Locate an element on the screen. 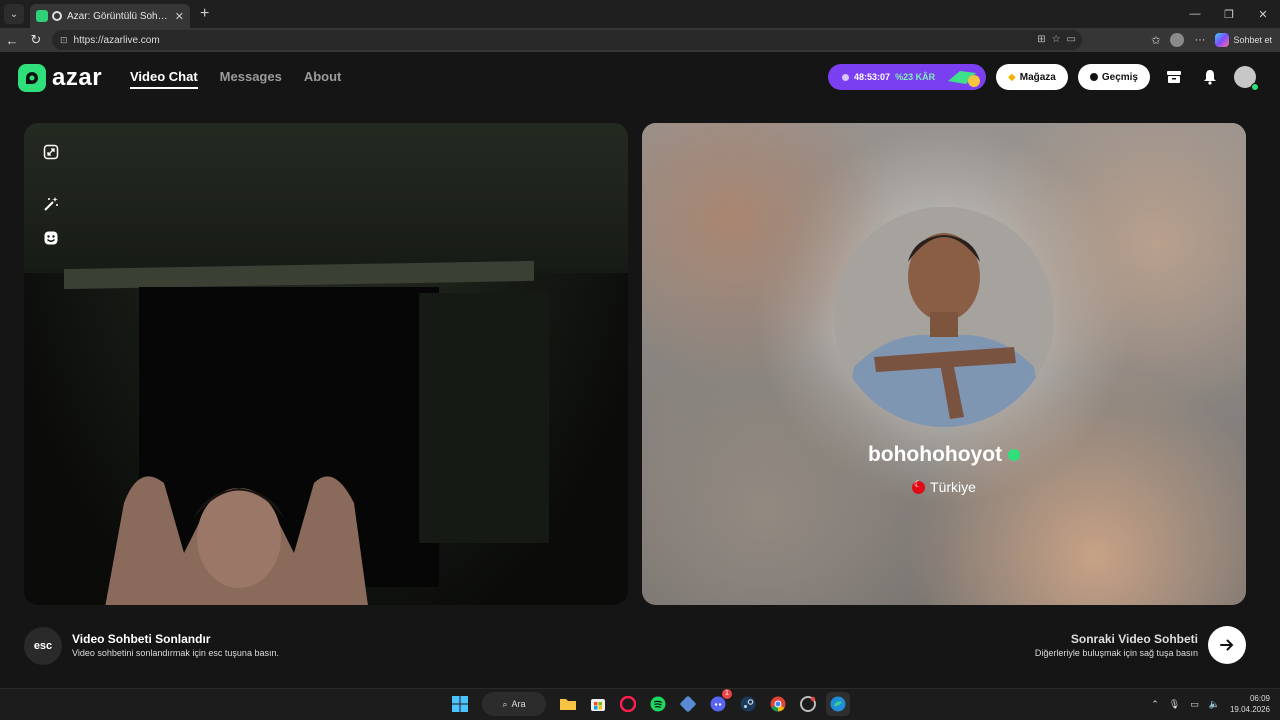 The height and width of the screenshot is (720, 1280). chrome-icon is located at coordinates (778, 704).